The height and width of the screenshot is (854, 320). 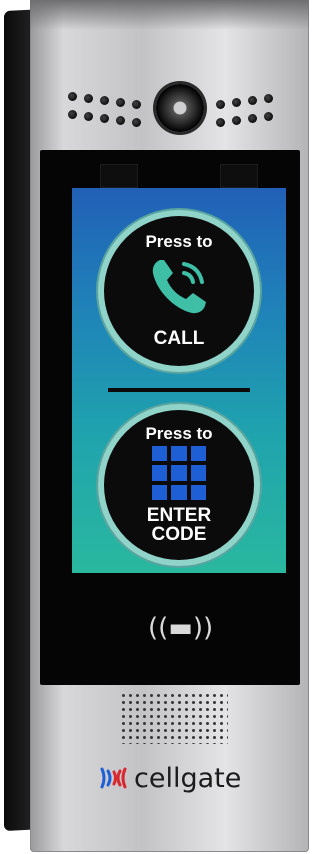 What do you see at coordinates (179, 338) in the screenshot?
I see `call-button-bottom-text: CALL` at bounding box center [179, 338].